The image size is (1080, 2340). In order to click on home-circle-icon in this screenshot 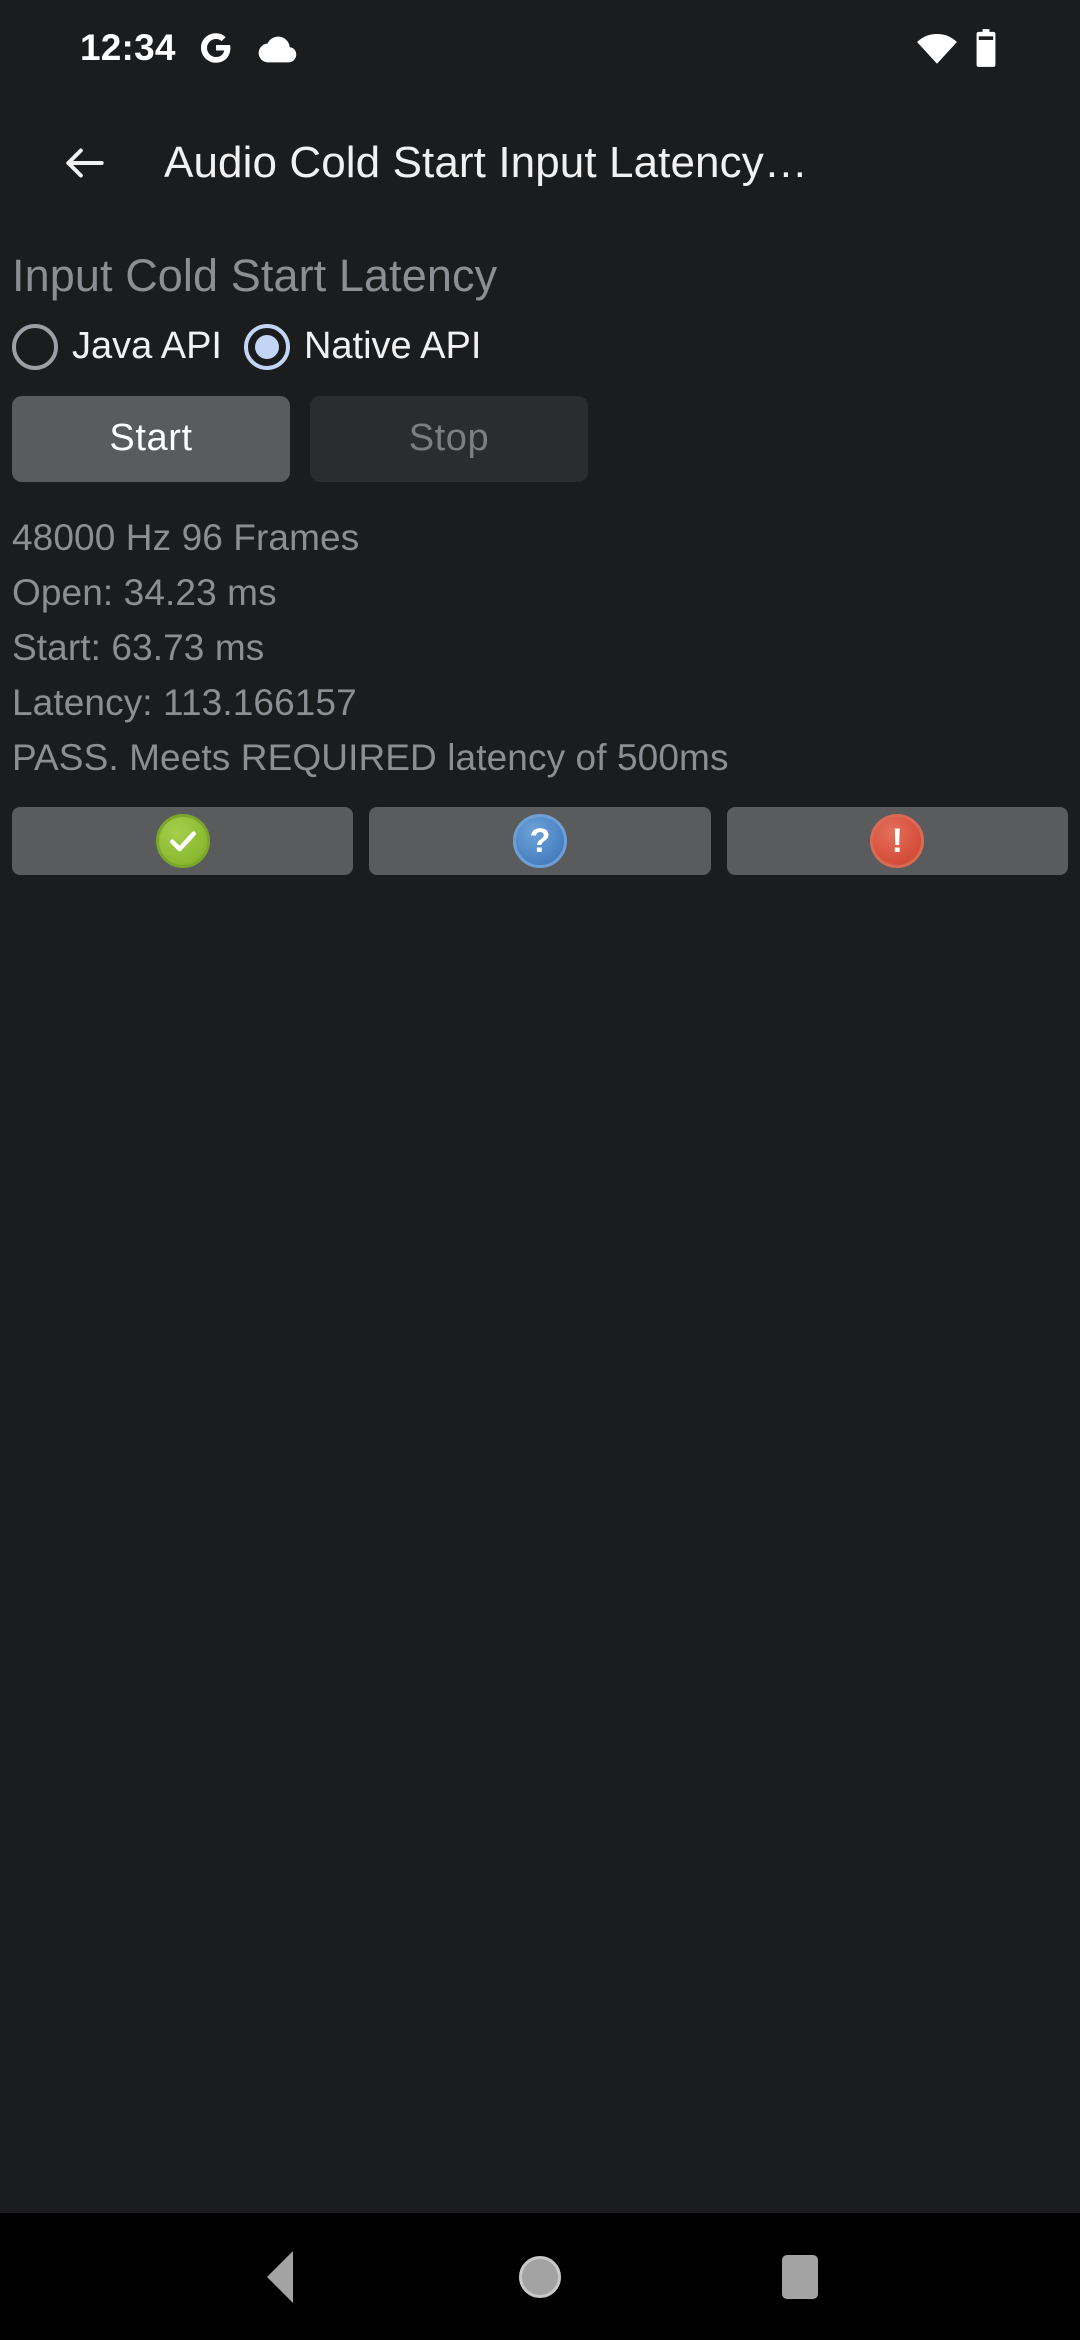, I will do `click(540, 2276)`.